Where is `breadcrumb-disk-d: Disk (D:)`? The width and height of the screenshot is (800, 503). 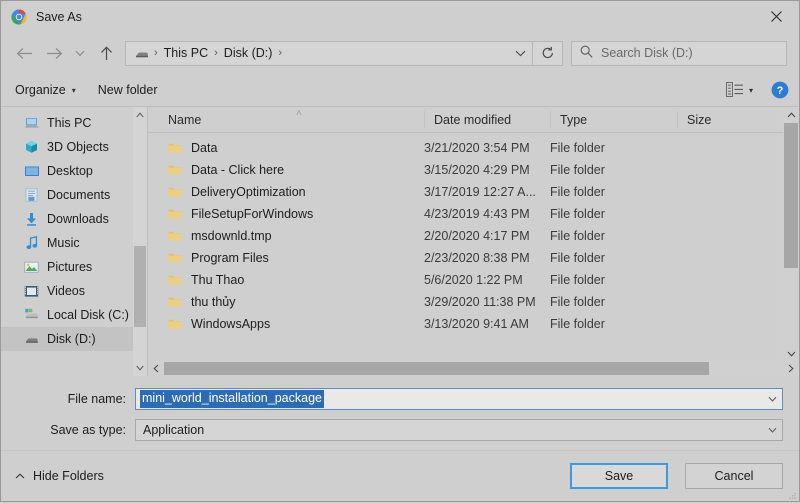 breadcrumb-disk-d: Disk (D:) is located at coordinates (248, 53).